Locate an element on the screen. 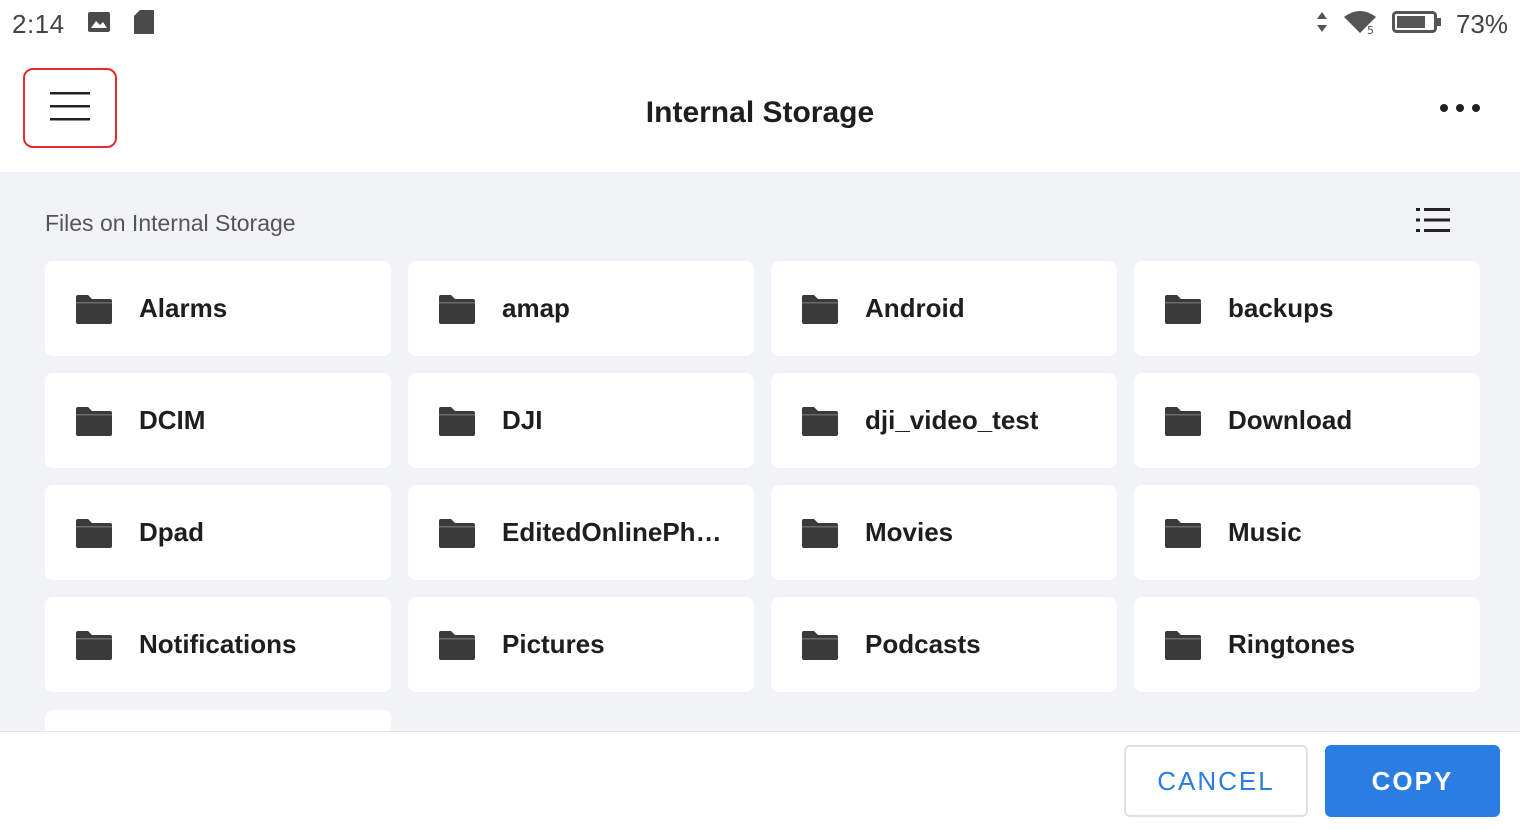 The width and height of the screenshot is (1520, 829). folder-tile: dji_video_test is located at coordinates (944, 420).